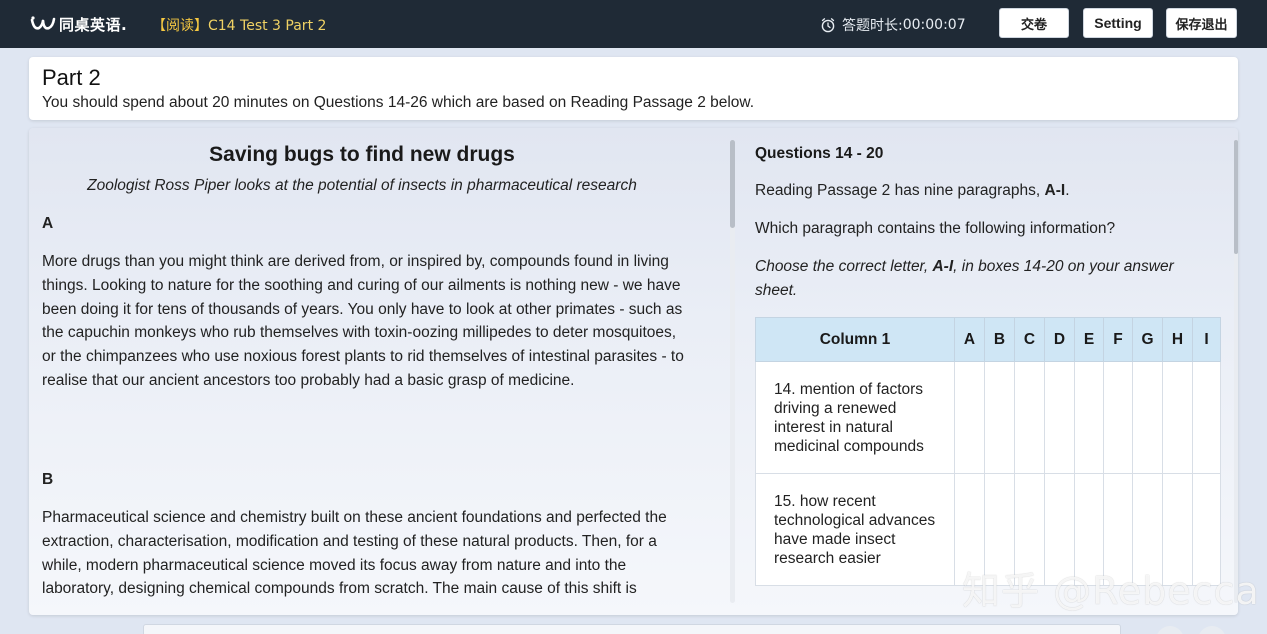  Describe the element at coordinates (1111, 591) in the screenshot. I see `zhihu-watermark: 知乎 @Rebecca` at that location.